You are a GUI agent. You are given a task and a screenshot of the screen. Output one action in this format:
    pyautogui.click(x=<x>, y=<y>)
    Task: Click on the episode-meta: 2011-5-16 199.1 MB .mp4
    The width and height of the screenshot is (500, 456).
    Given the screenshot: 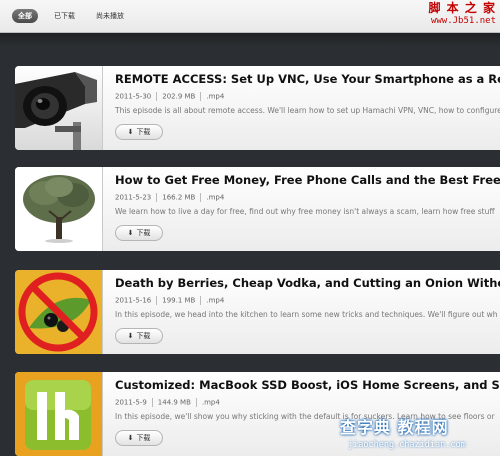 What is the action you would take?
    pyautogui.click(x=169, y=300)
    